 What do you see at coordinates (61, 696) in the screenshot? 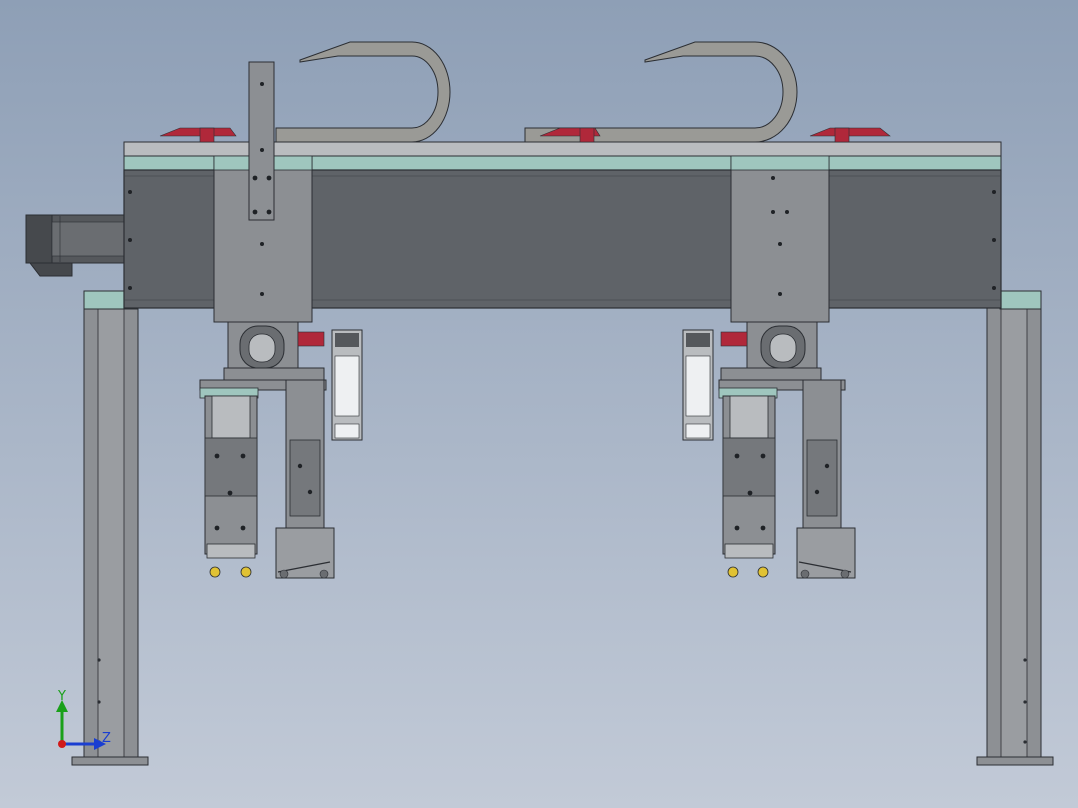
I see `y-axis-label: Y` at bounding box center [61, 696].